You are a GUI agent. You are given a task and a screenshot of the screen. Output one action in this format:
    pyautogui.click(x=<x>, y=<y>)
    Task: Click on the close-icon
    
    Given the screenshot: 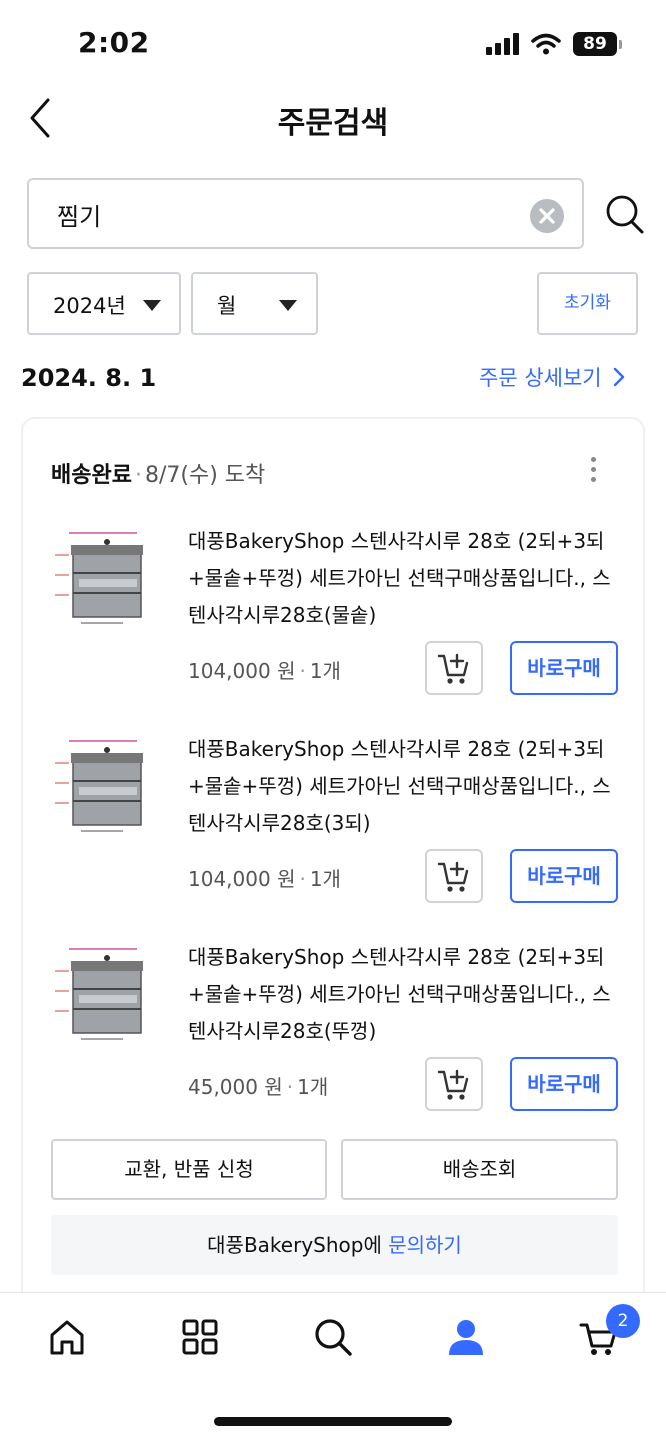 What is the action you would take?
    pyautogui.click(x=547, y=216)
    